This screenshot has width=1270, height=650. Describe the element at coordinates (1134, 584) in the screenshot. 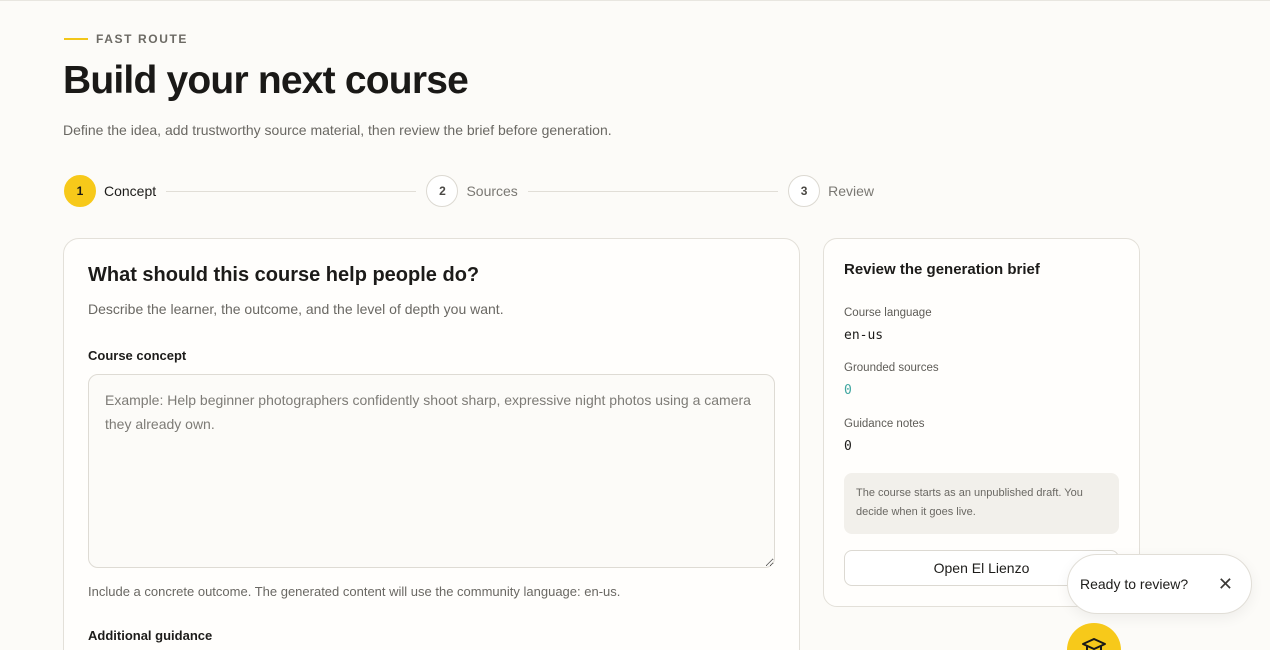

I see `toast-text: Ready to review?` at that location.